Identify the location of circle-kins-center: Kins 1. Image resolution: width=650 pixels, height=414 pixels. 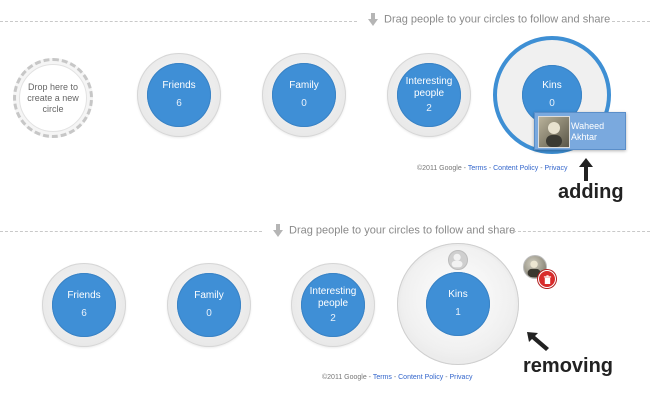
(458, 304).